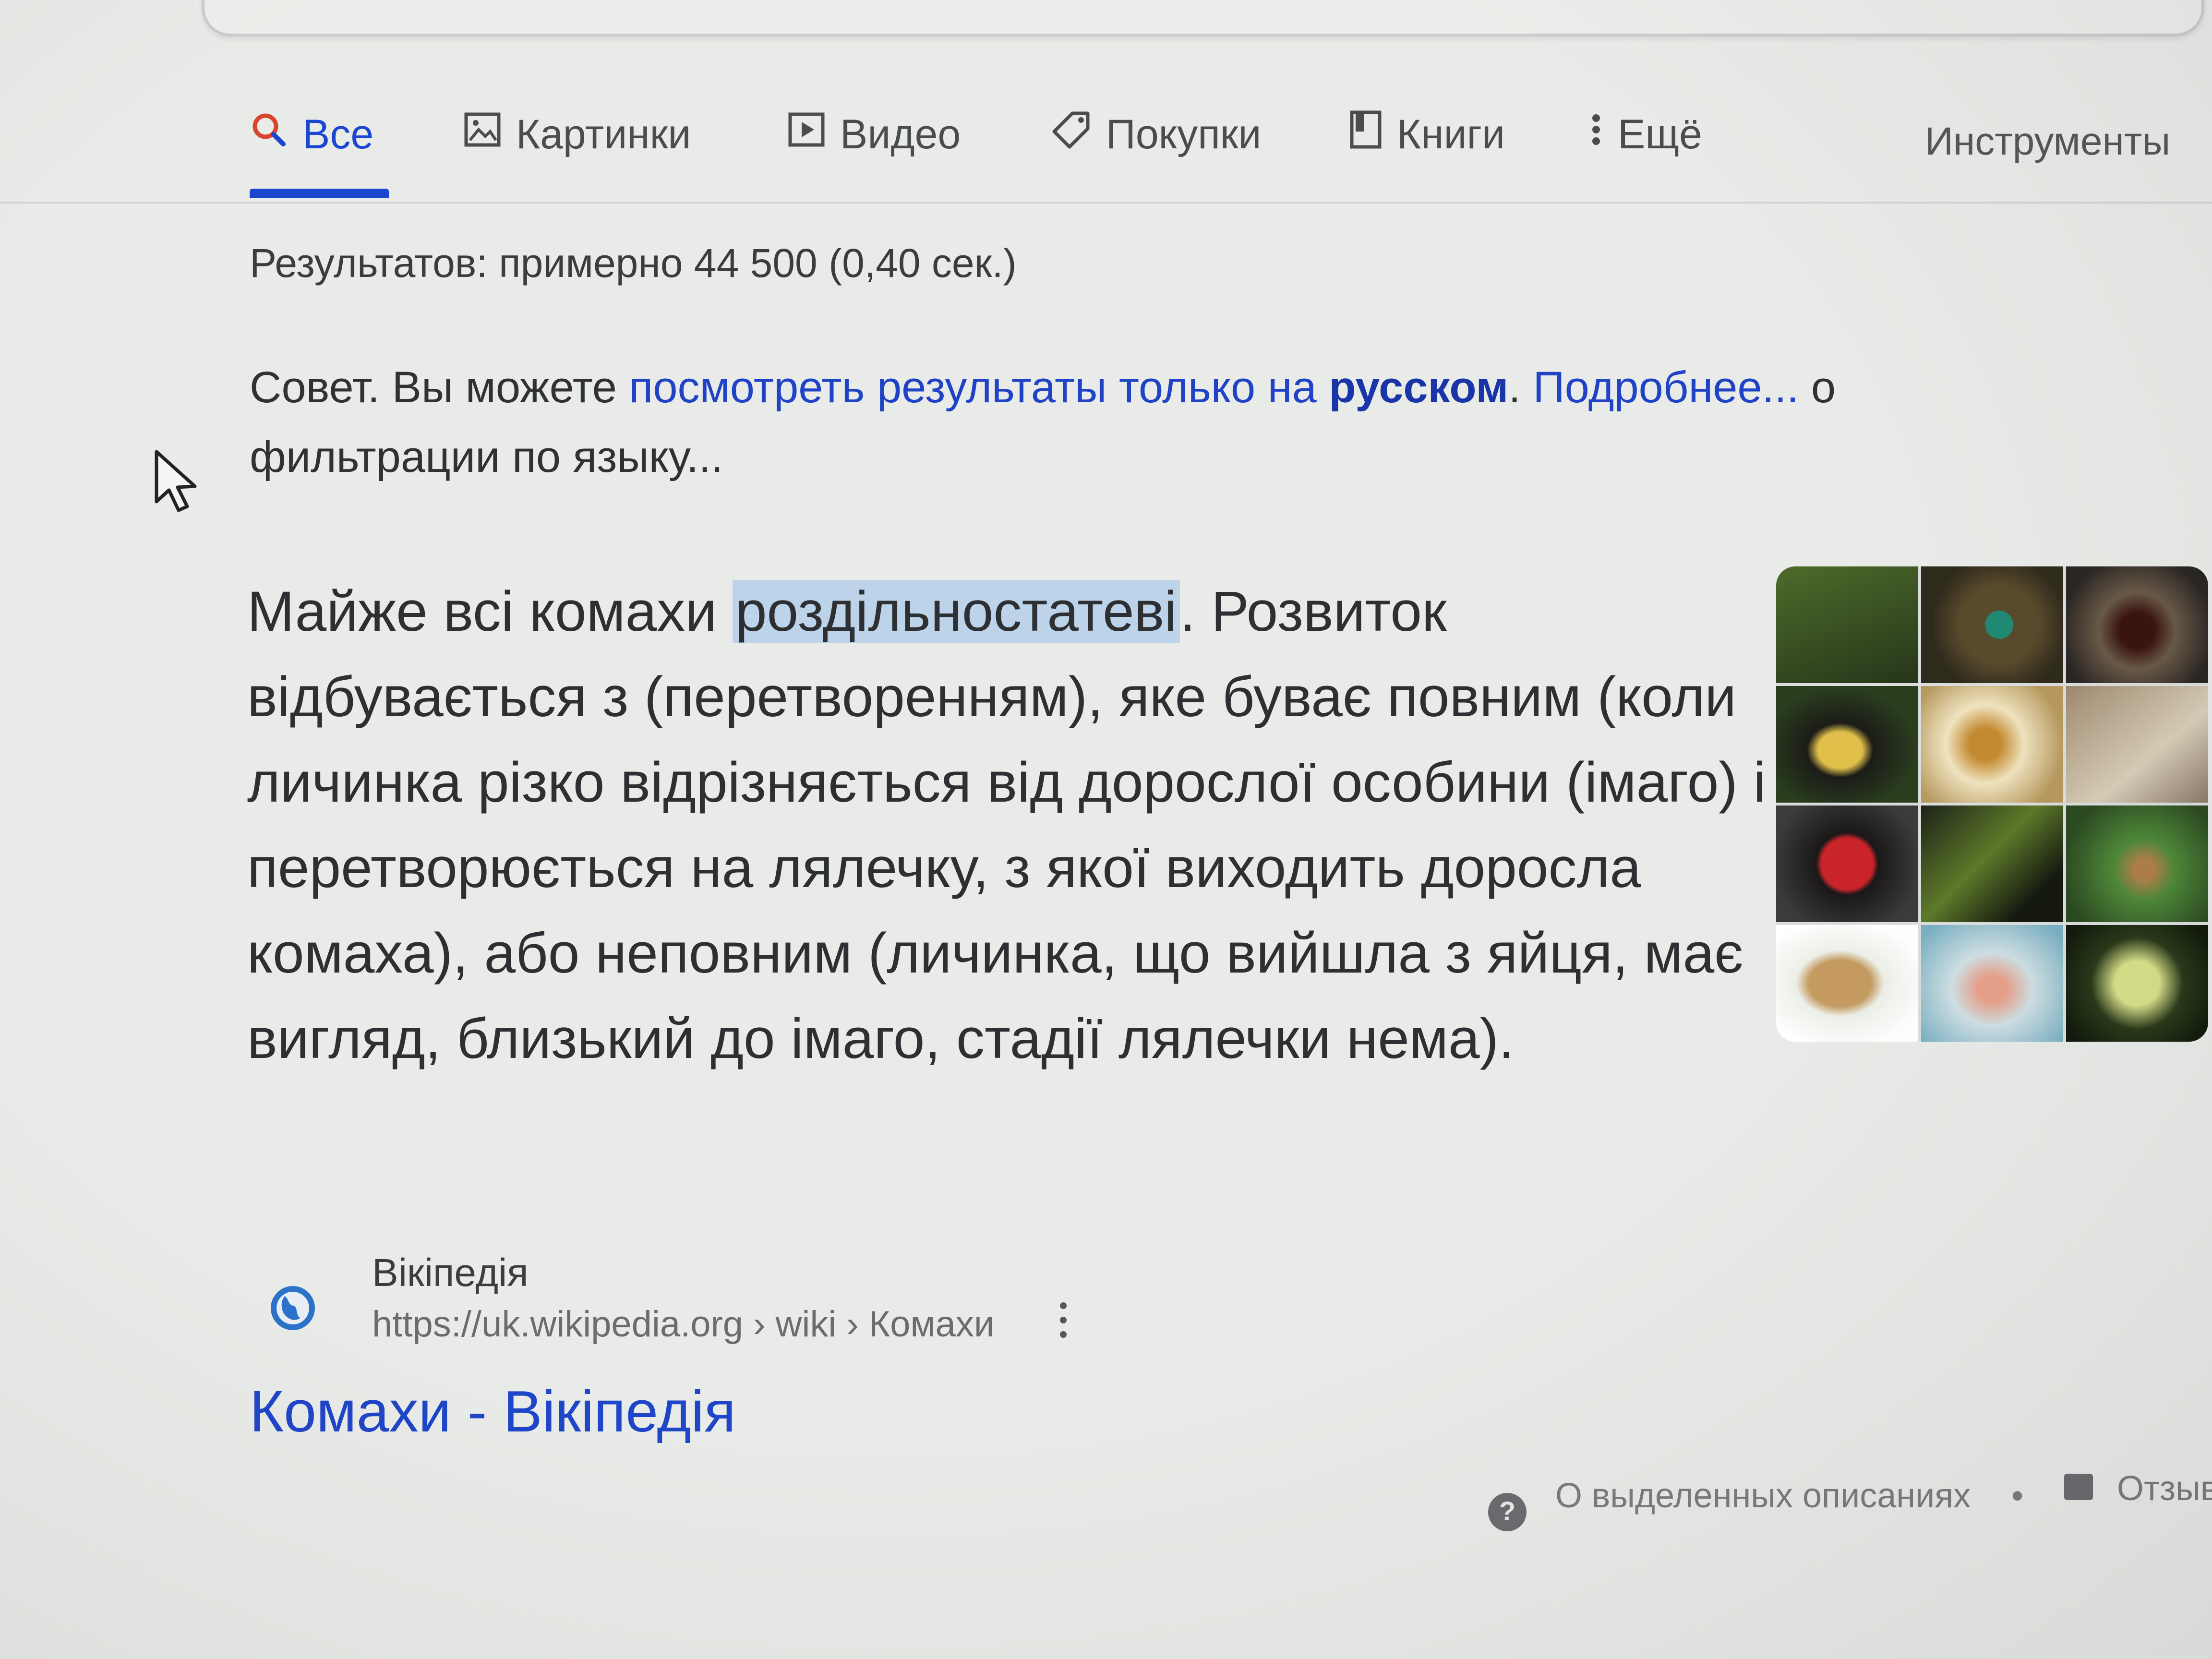 This screenshot has height=1659, width=2212. I want to click on source-url: https://uk.wikipedia.org › wiki › Комахи, so click(683, 1324).